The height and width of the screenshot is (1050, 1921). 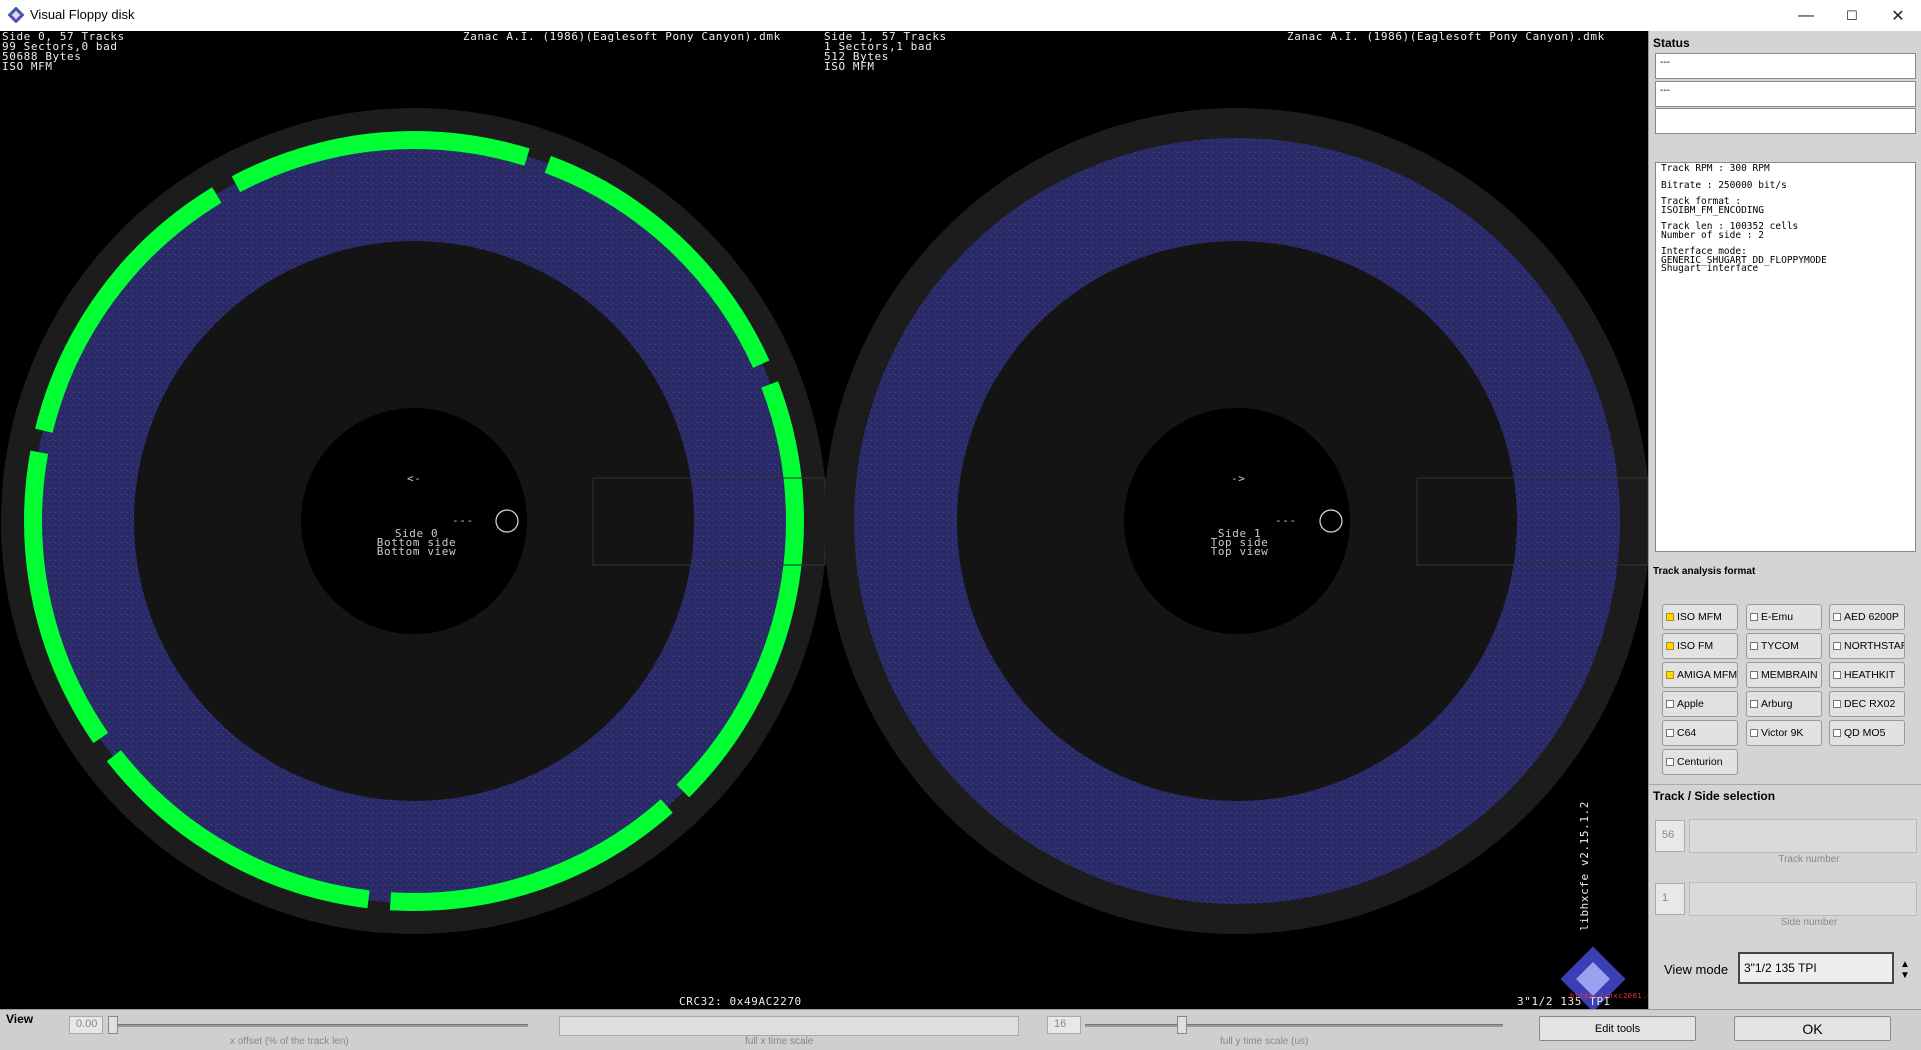 I want to click on track-number-value: 56, so click(x=1670, y=836).